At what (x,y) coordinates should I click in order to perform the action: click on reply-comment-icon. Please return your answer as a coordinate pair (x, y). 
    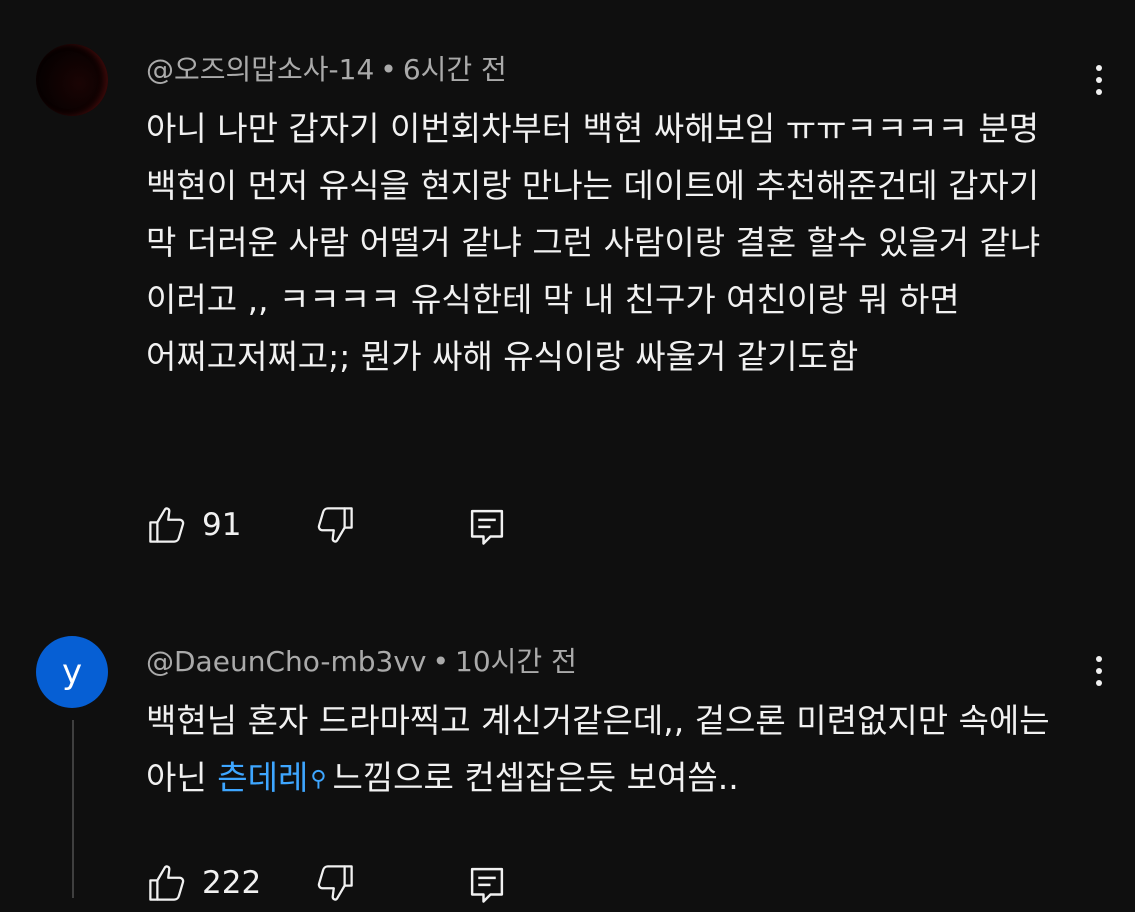
    Looking at the image, I should click on (487, 885).